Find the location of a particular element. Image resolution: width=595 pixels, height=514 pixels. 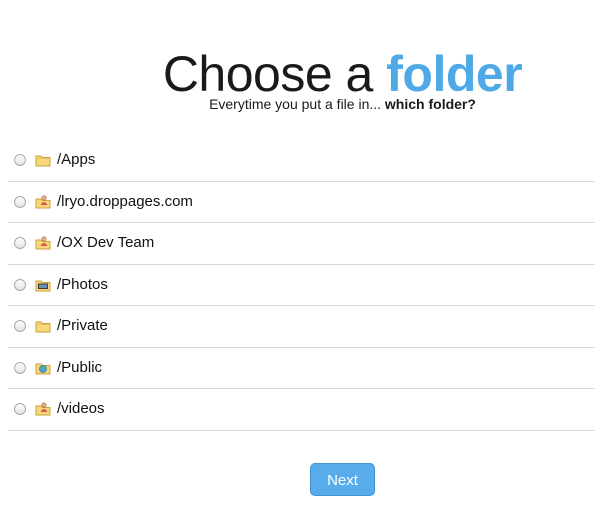

folder-option-videos: /videos is located at coordinates (301, 410).